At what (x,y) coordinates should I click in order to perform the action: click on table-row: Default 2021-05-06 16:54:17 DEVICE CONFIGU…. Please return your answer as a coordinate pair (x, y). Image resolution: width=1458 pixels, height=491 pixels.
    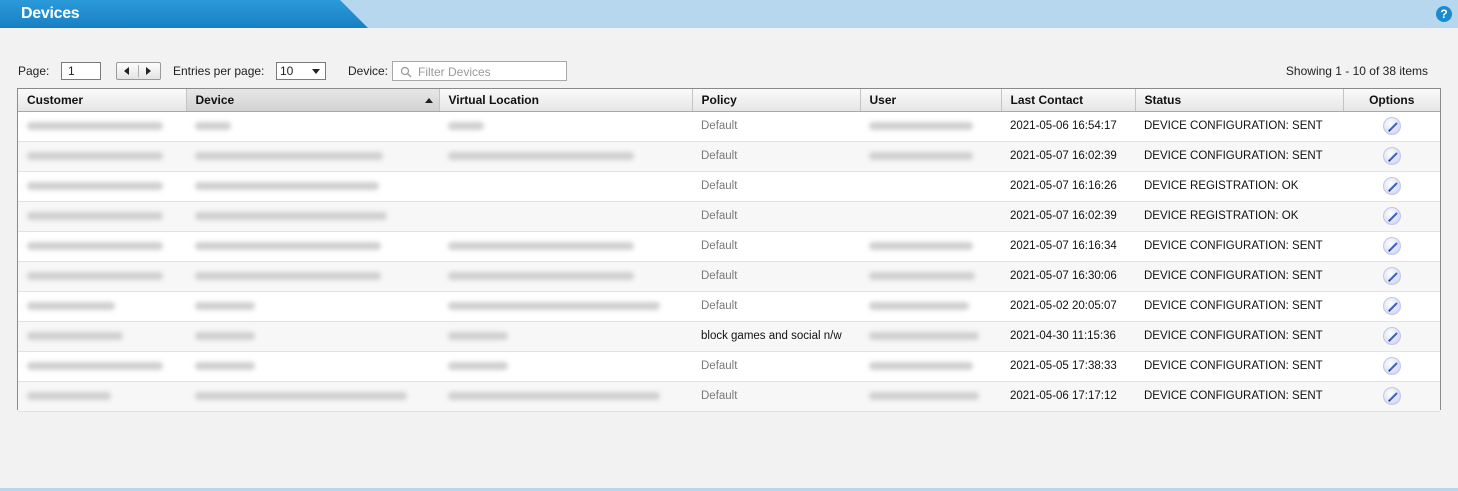
    Looking at the image, I should click on (729, 126).